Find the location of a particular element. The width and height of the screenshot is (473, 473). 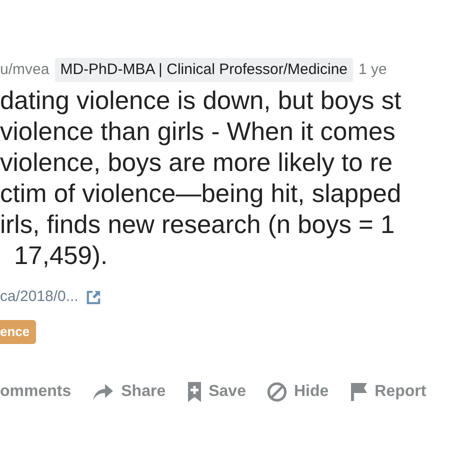

post-title-line: dating violence is down, but boys st is located at coordinates (201, 101).